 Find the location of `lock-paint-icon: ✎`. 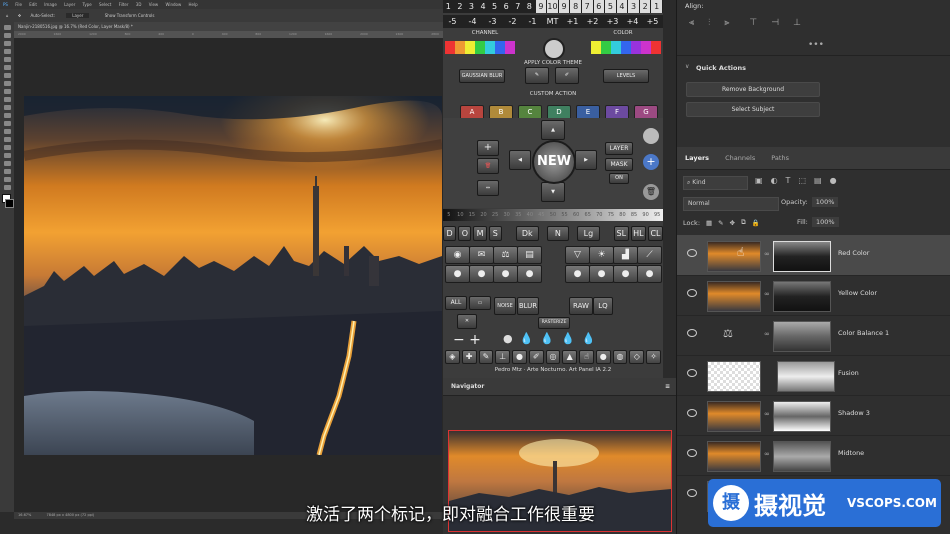

lock-paint-icon: ✎ is located at coordinates (720, 223).